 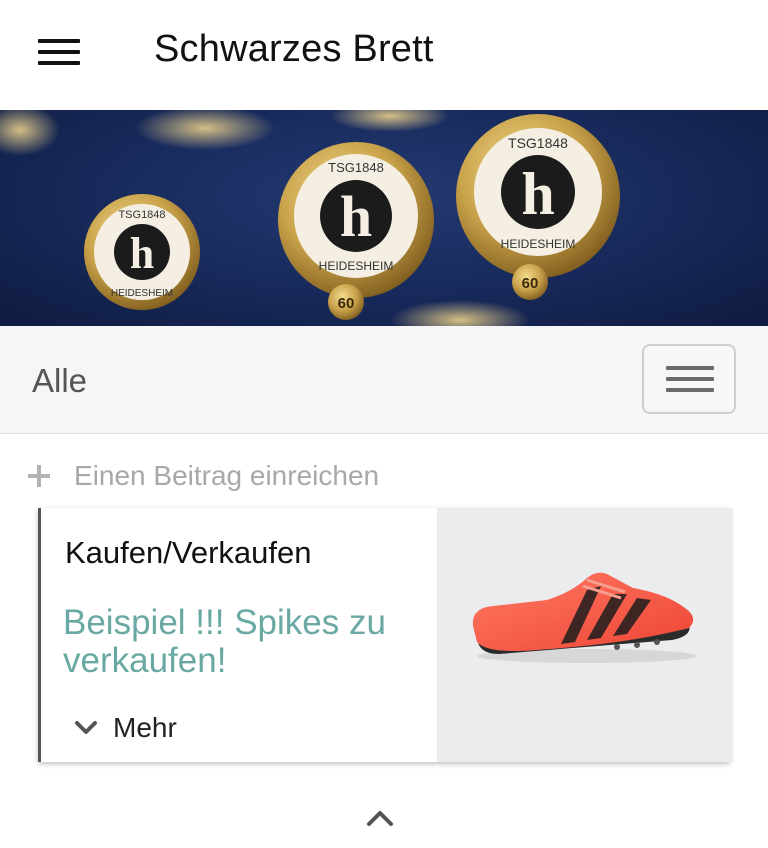 I want to click on club-pin-left: h TSG1848 HEIDESHEIM, so click(x=142, y=252).